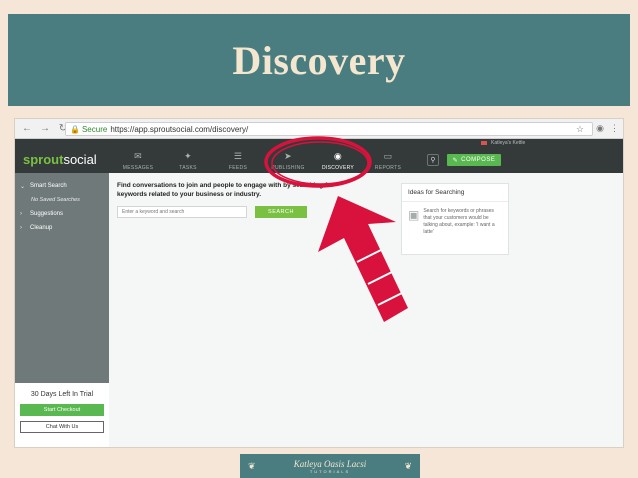 The height and width of the screenshot is (478, 638). What do you see at coordinates (62, 427) in the screenshot?
I see `chat-with-us-button: Chat With Us` at bounding box center [62, 427].